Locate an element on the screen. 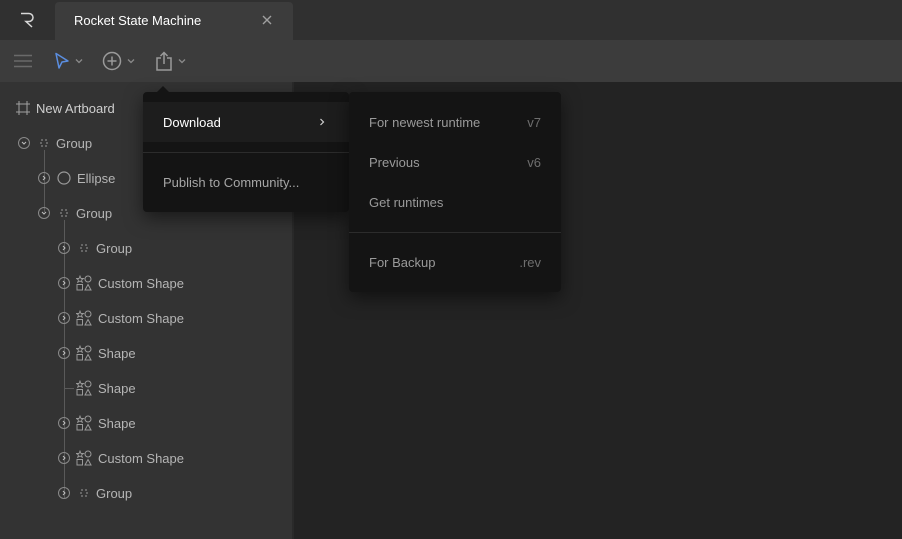 Image resolution: width=902 pixels, height=539 pixels. download-label: Download is located at coordinates (192, 122).